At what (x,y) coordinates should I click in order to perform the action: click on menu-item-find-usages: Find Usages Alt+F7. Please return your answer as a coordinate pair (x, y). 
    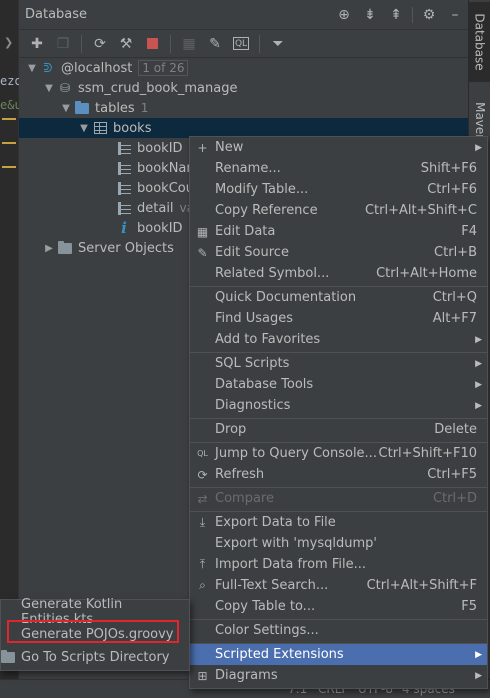
    Looking at the image, I should click on (338, 318).